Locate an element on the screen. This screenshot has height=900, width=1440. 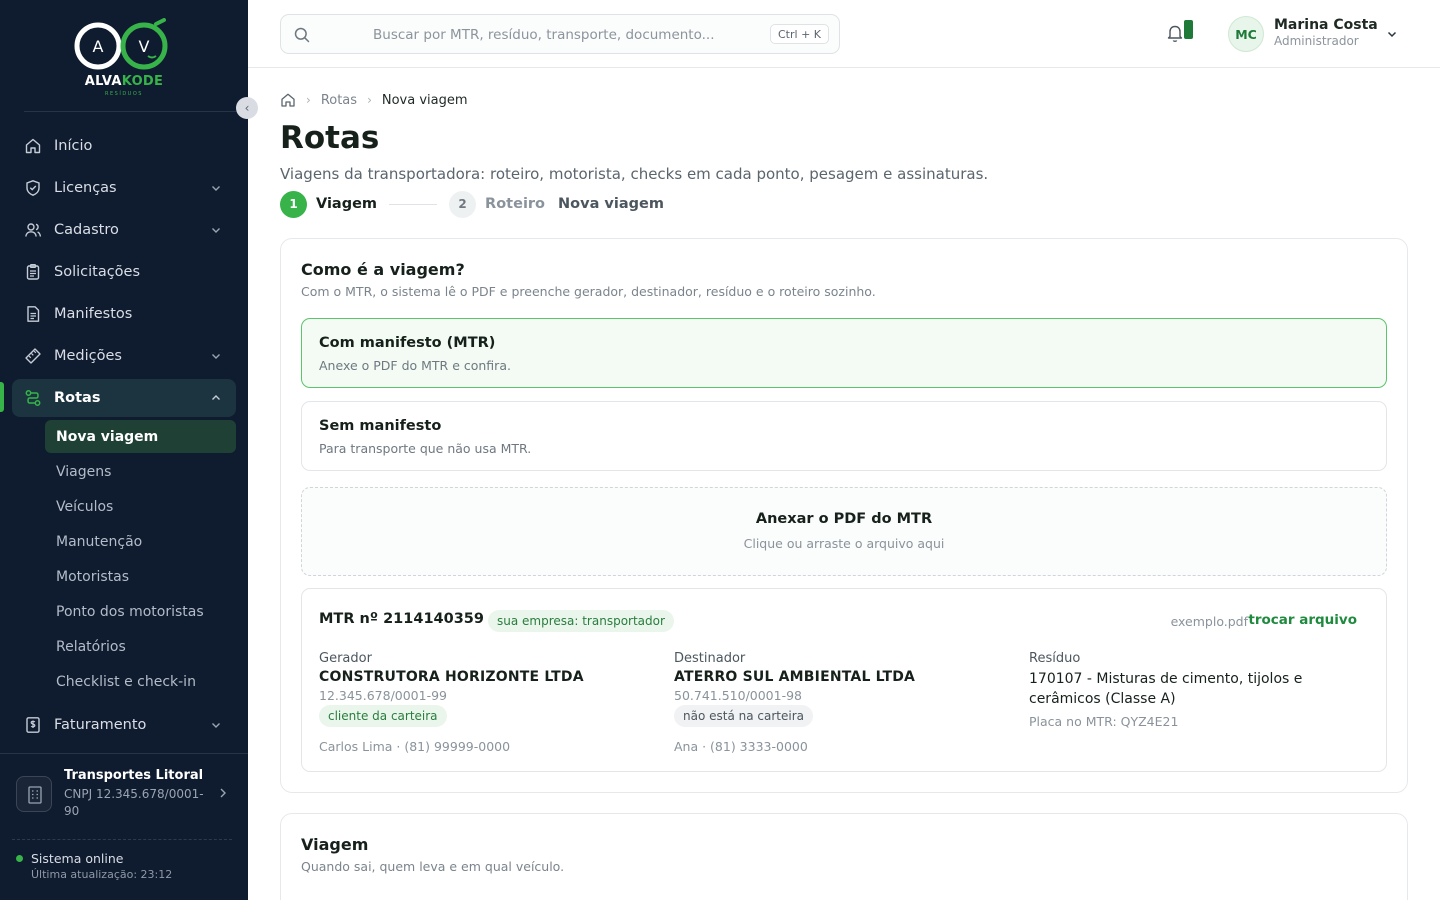
step-context-label: Nova viagem is located at coordinates (611, 204).